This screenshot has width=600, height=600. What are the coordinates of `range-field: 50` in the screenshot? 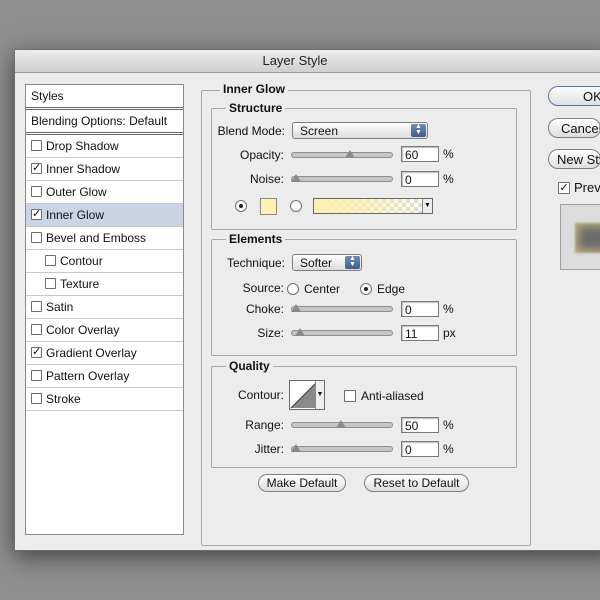 It's located at (420, 425).